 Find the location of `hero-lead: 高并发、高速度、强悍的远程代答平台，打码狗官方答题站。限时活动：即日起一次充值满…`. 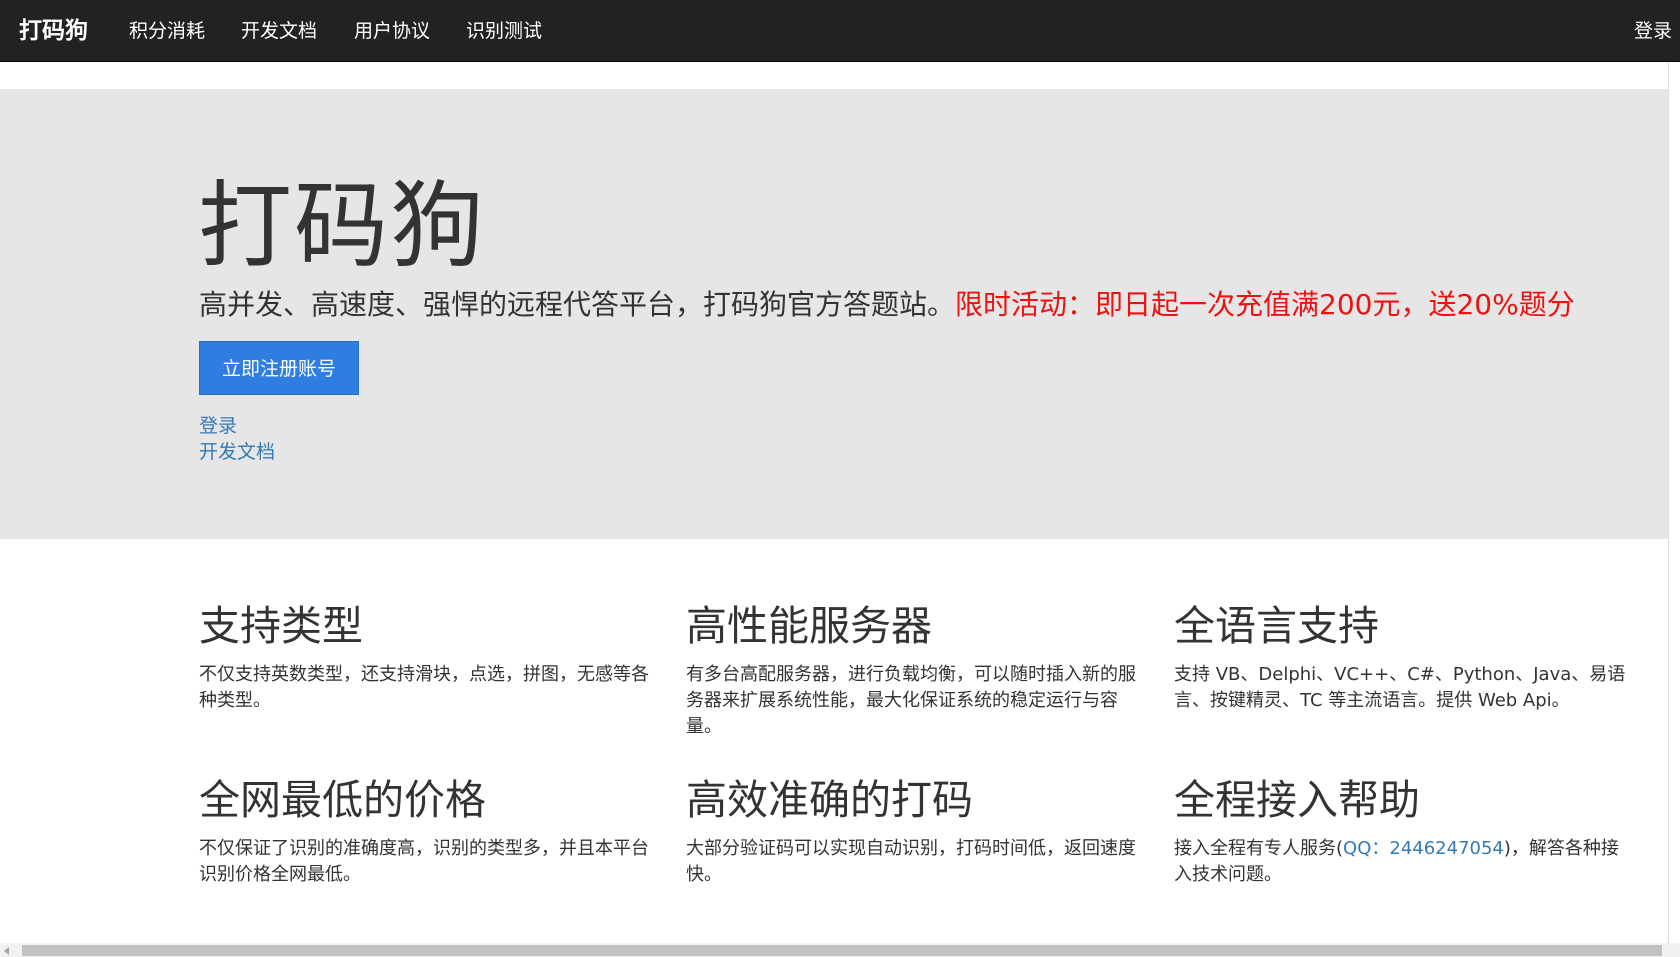

hero-lead: 高并发、高速度、强悍的远程代答平台，打码狗官方答题站。限时活动：即日起一次充值满… is located at coordinates (924, 305).